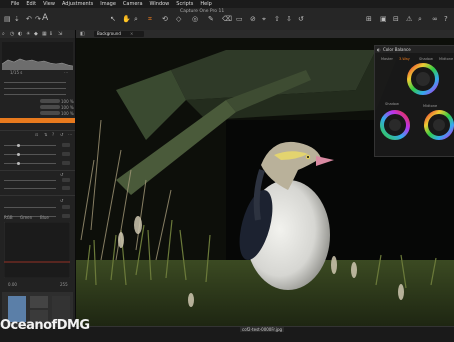 This screenshot has width=454, height=342. What do you see at coordinates (369, 19) in the screenshot?
I see `grid-view-icon: ⊞` at bounding box center [369, 19].